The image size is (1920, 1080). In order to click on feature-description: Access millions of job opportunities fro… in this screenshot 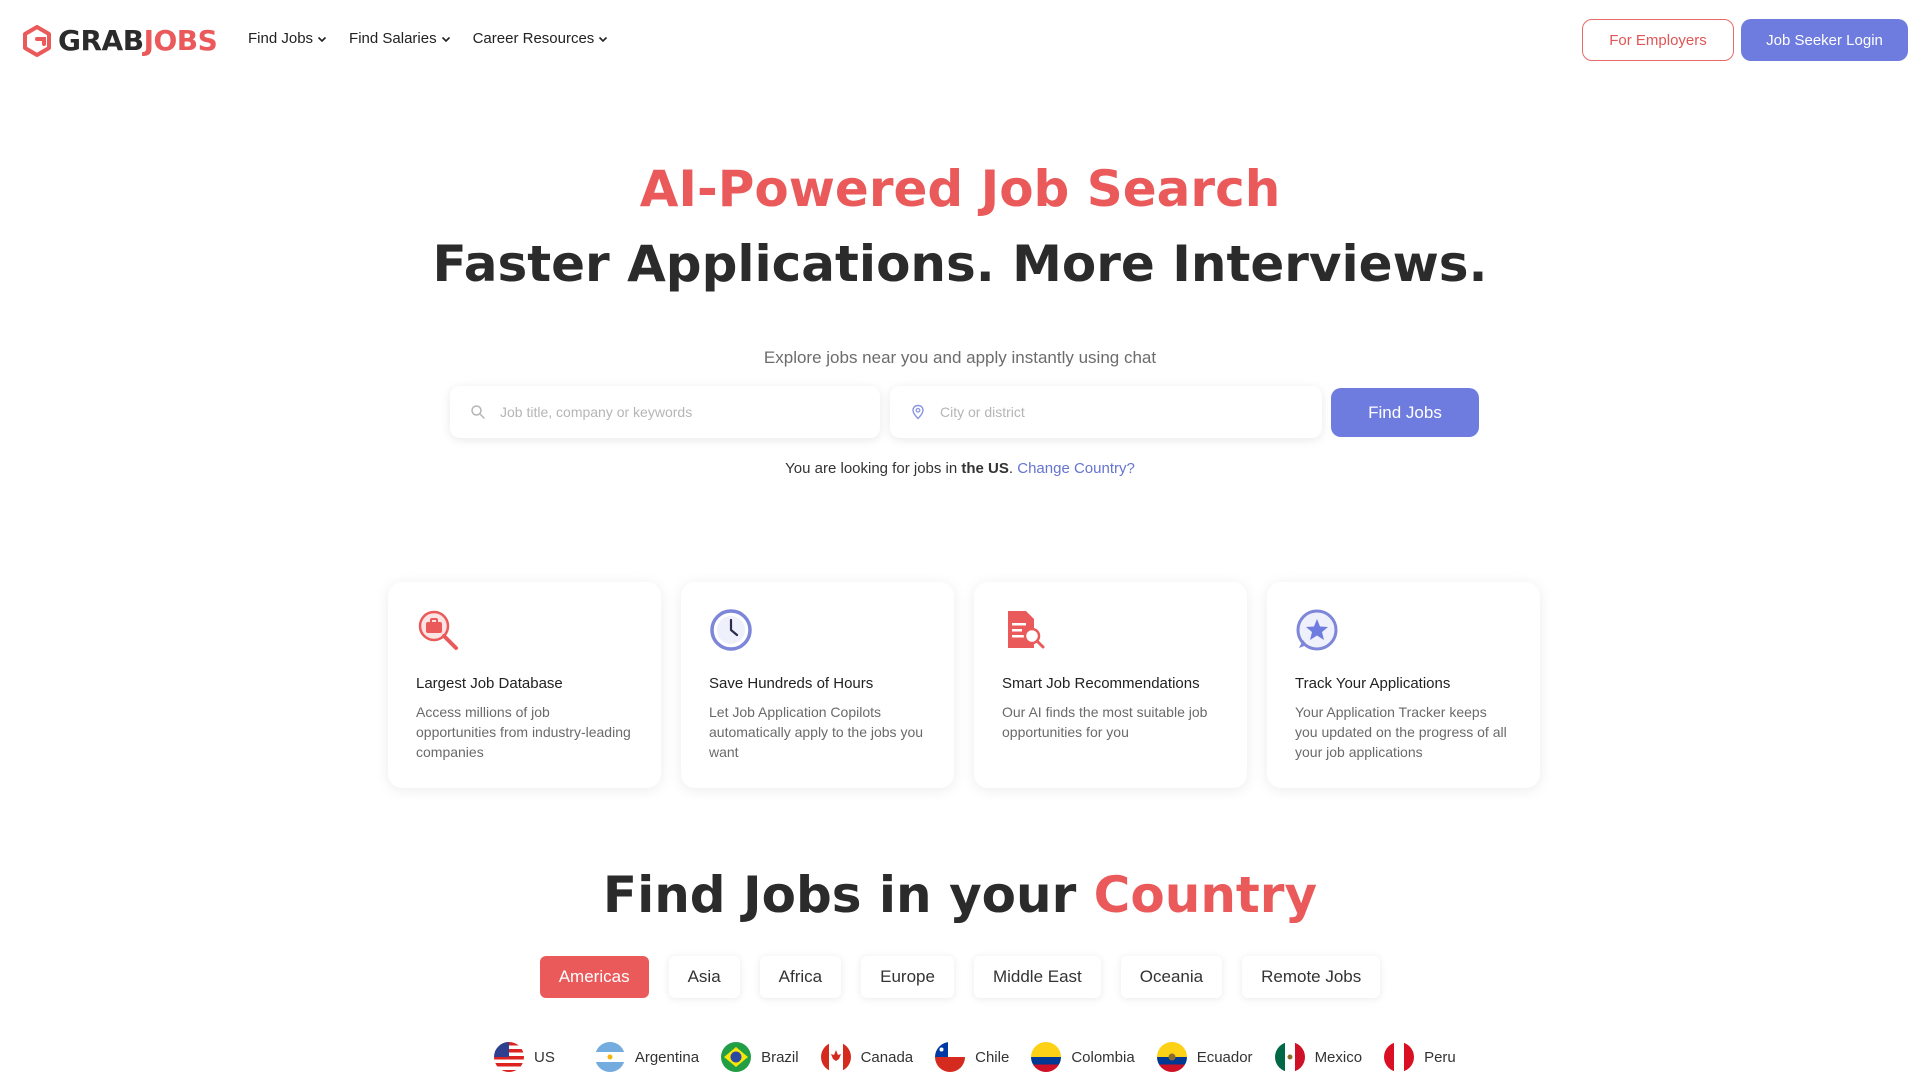, I will do `click(523, 732)`.